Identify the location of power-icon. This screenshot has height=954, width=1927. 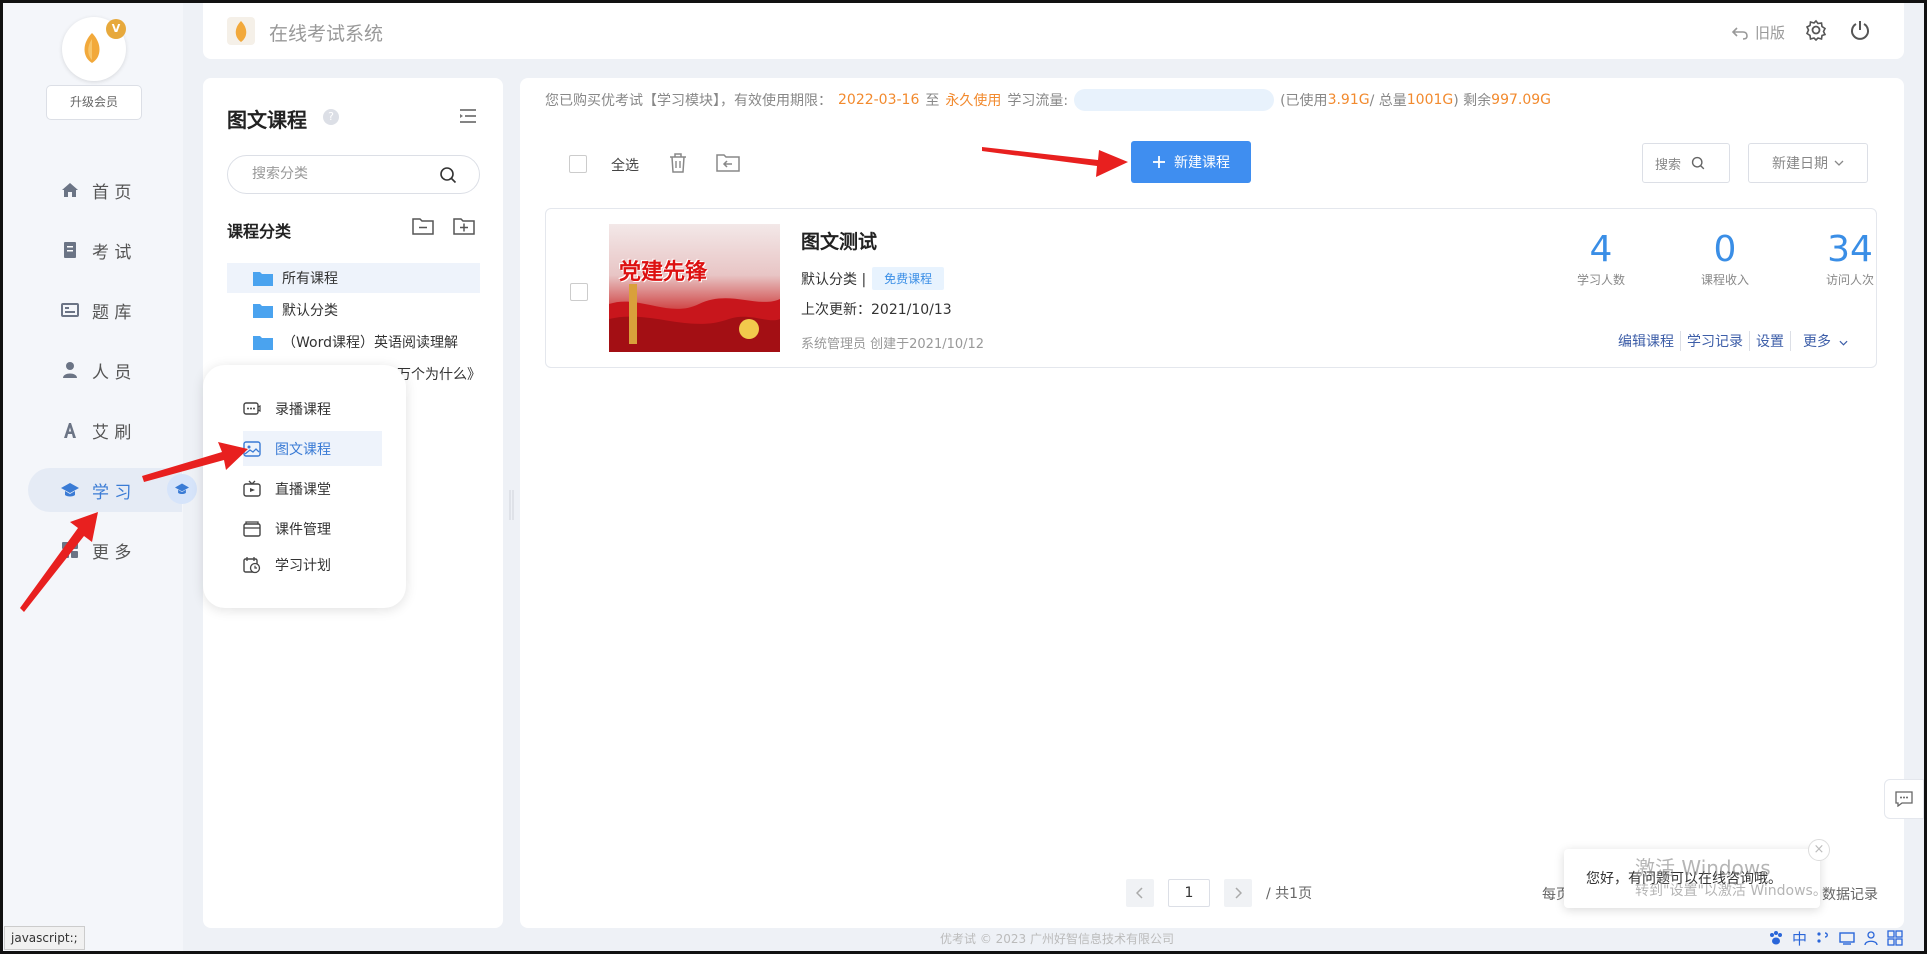
(1860, 30).